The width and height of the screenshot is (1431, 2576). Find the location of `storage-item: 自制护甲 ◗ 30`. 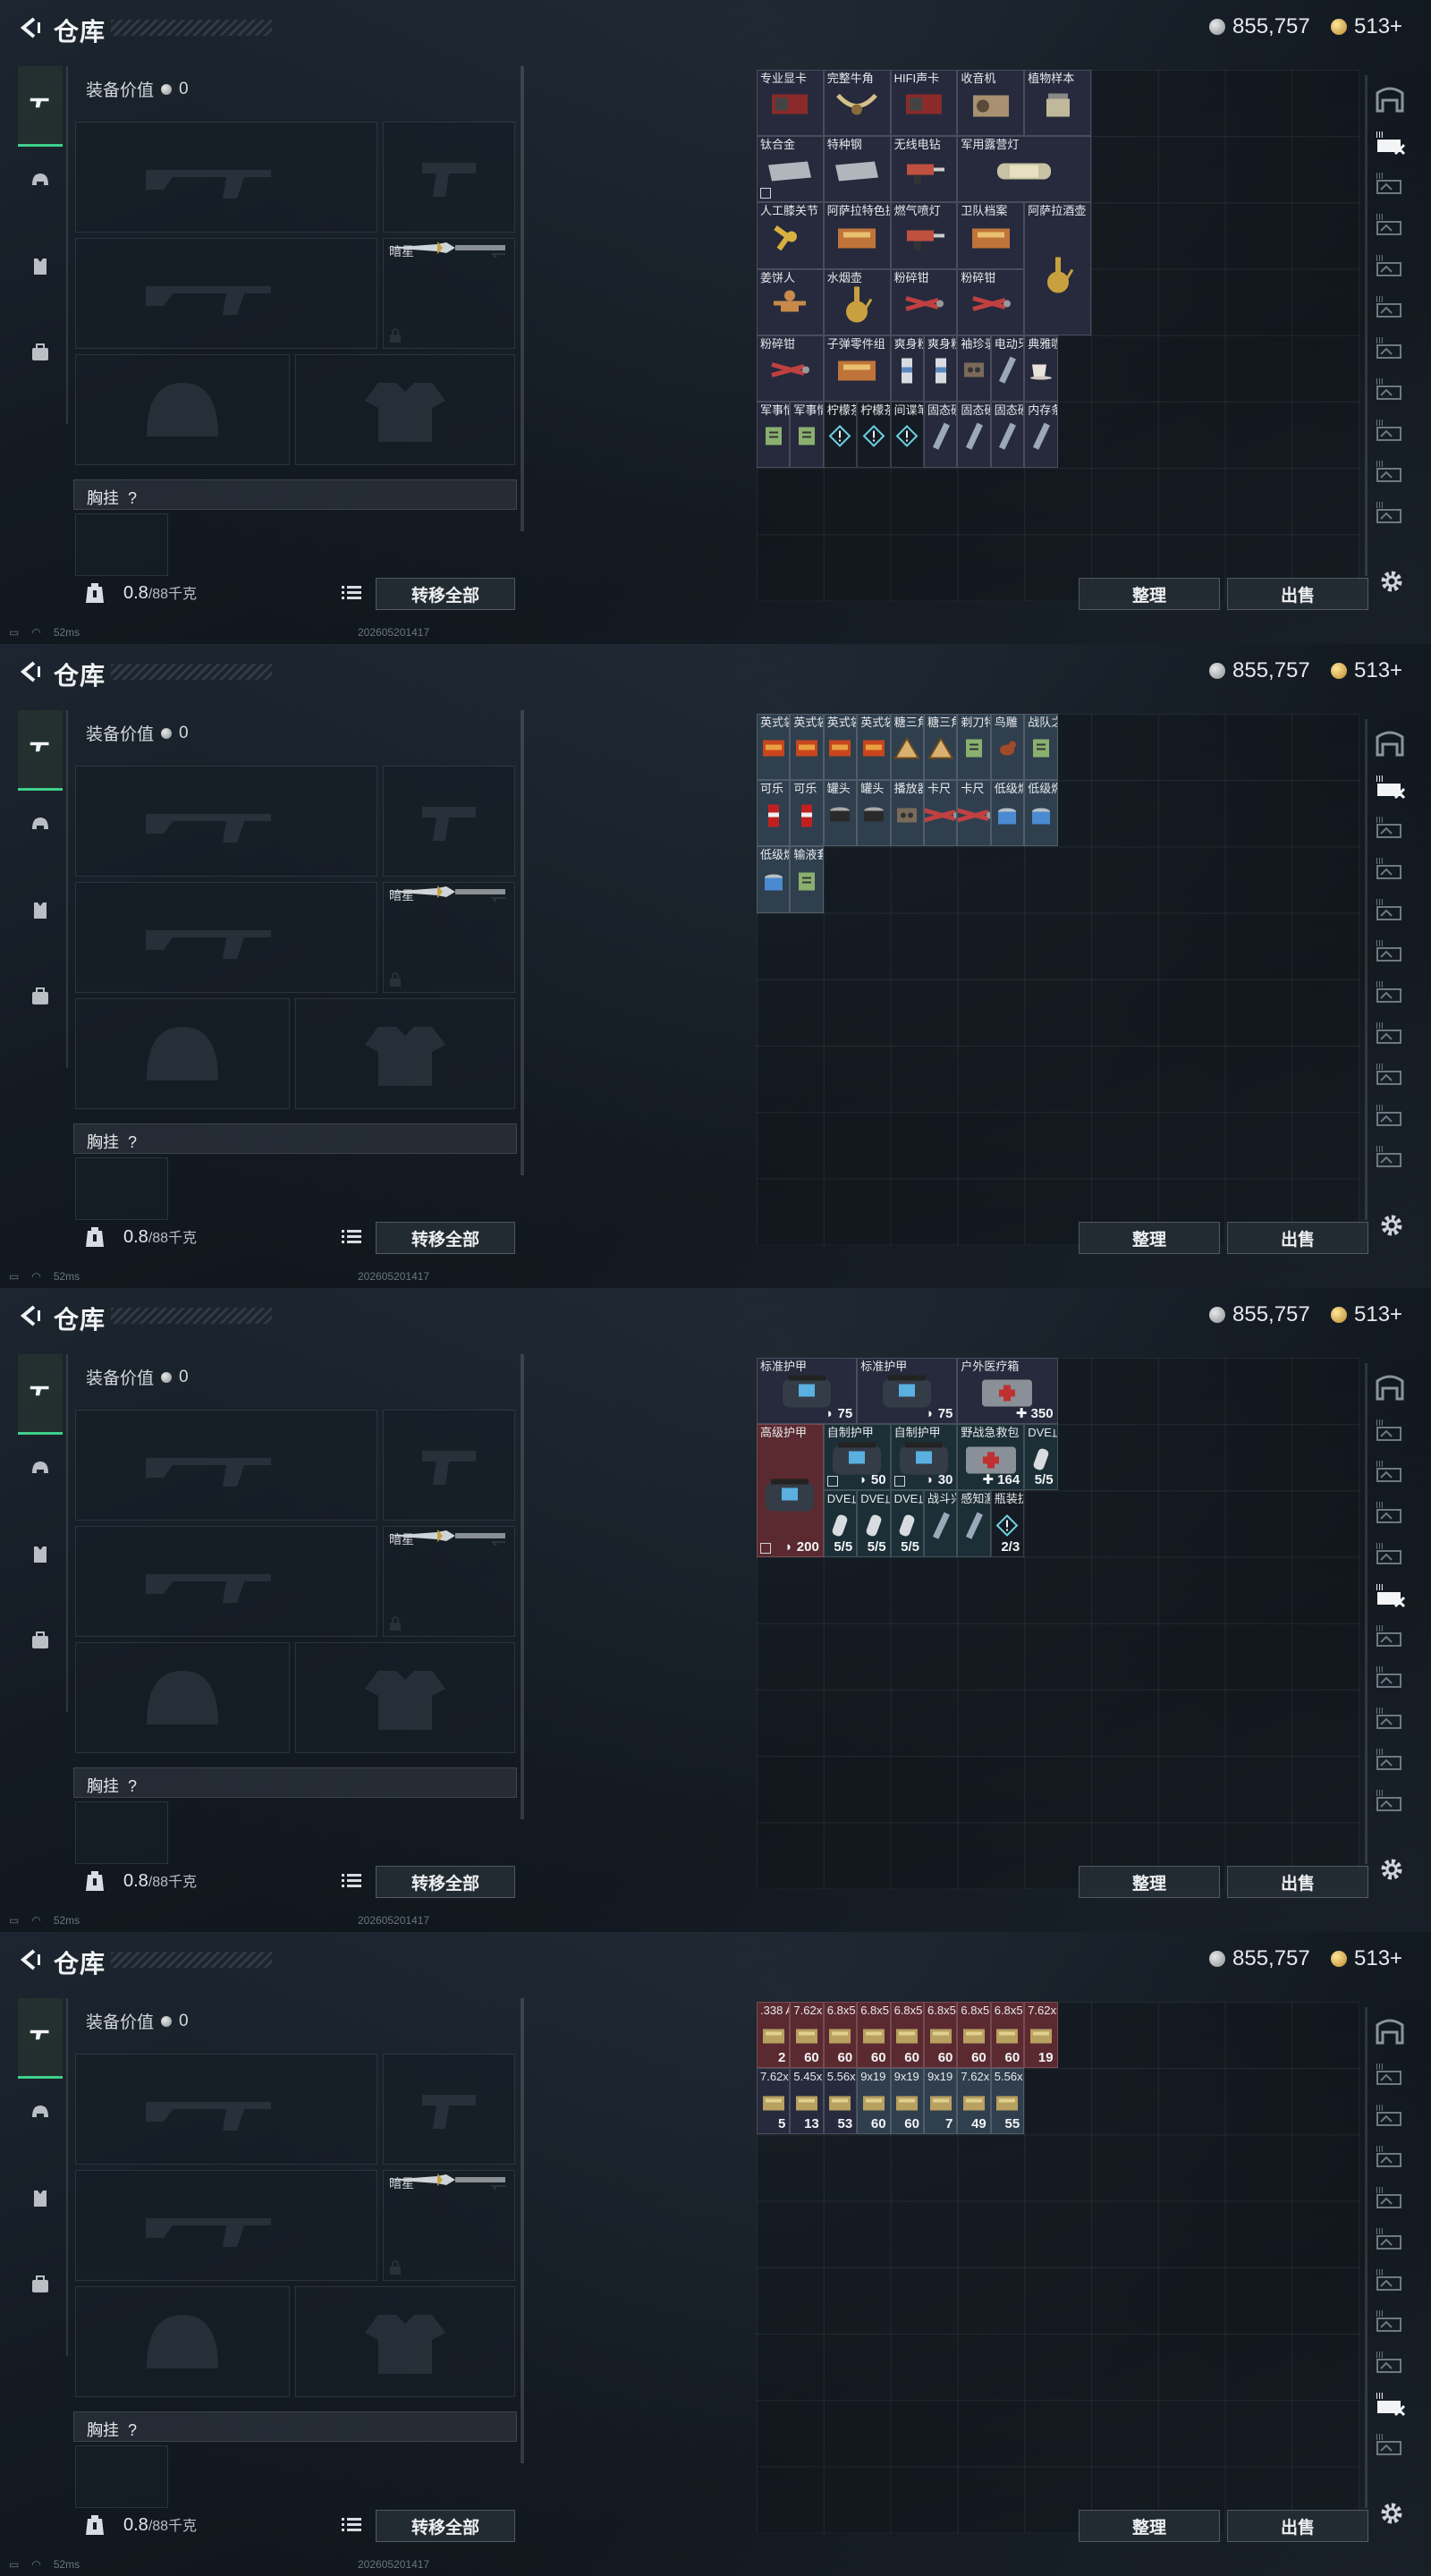

storage-item: 自制护甲 ◗ 30 is located at coordinates (924, 1457).